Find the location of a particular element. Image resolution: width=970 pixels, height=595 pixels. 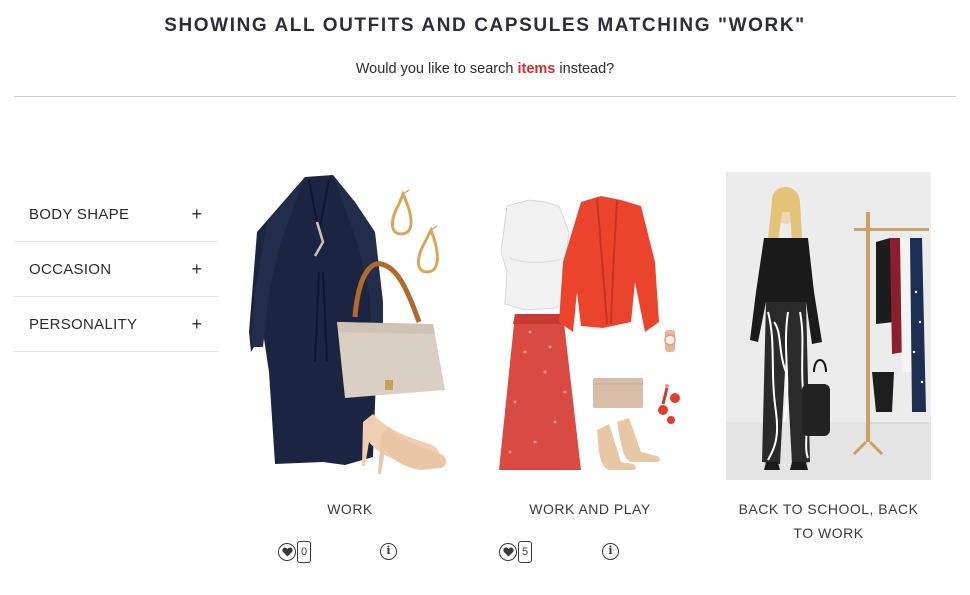

header-divider is located at coordinates (485, 96).